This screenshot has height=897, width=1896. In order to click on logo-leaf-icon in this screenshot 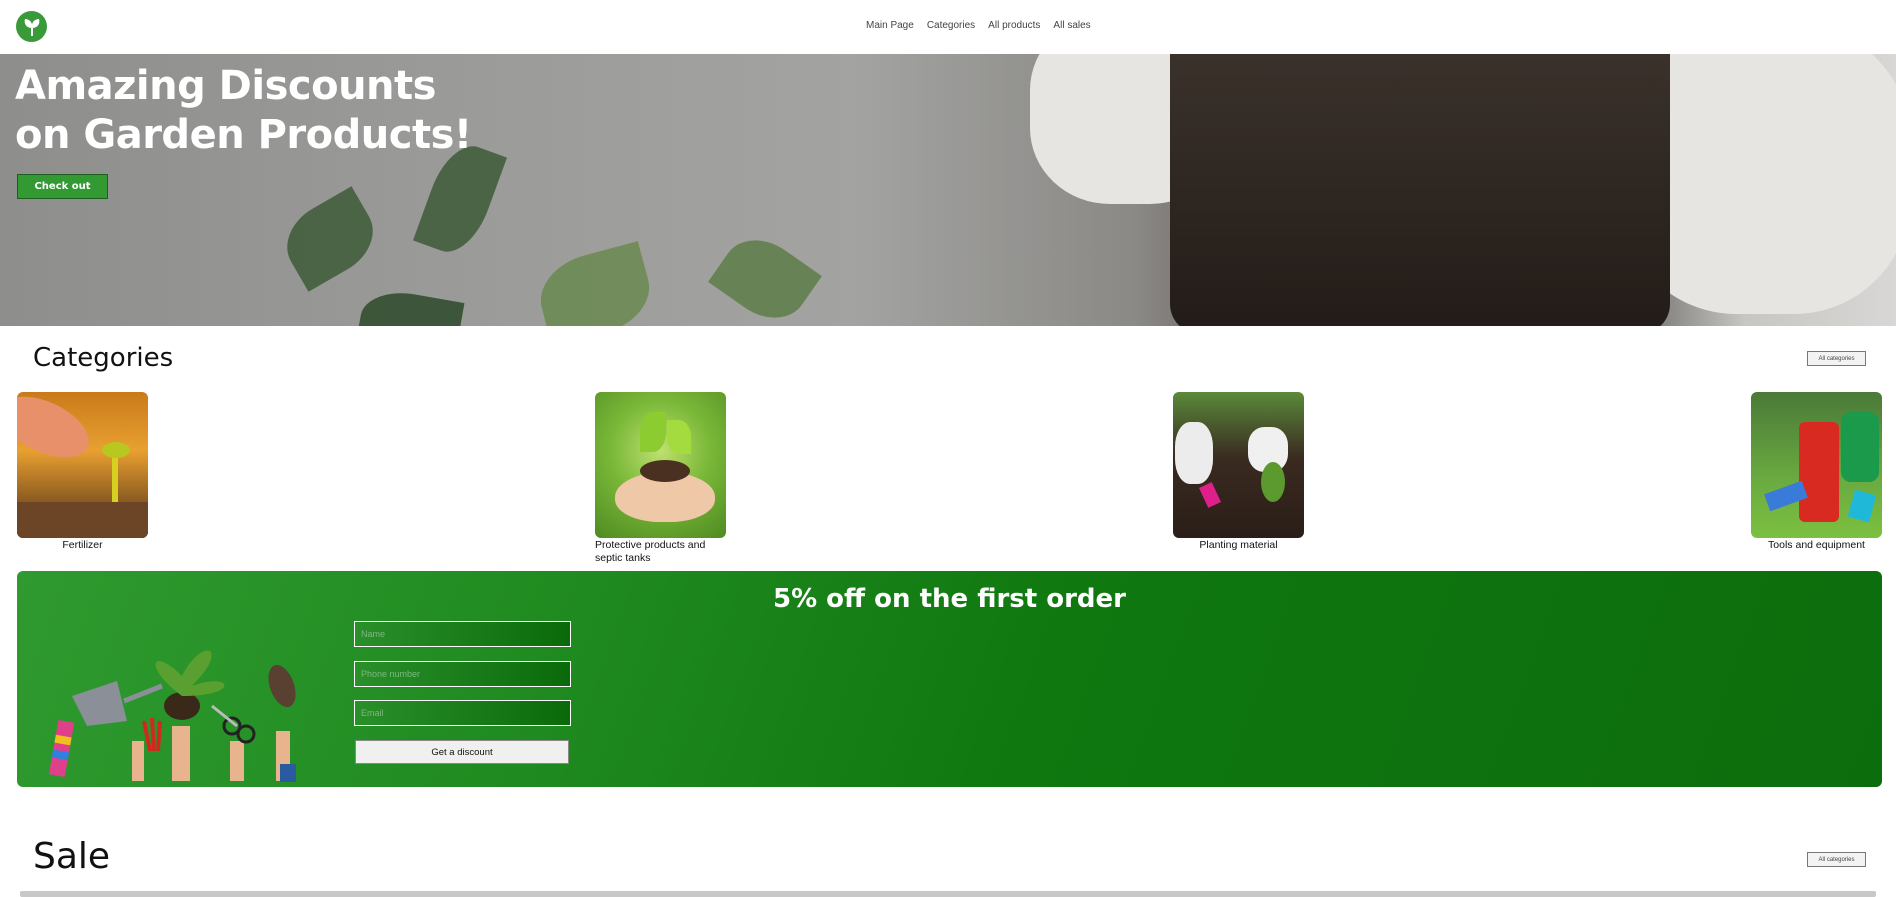, I will do `click(31, 26)`.